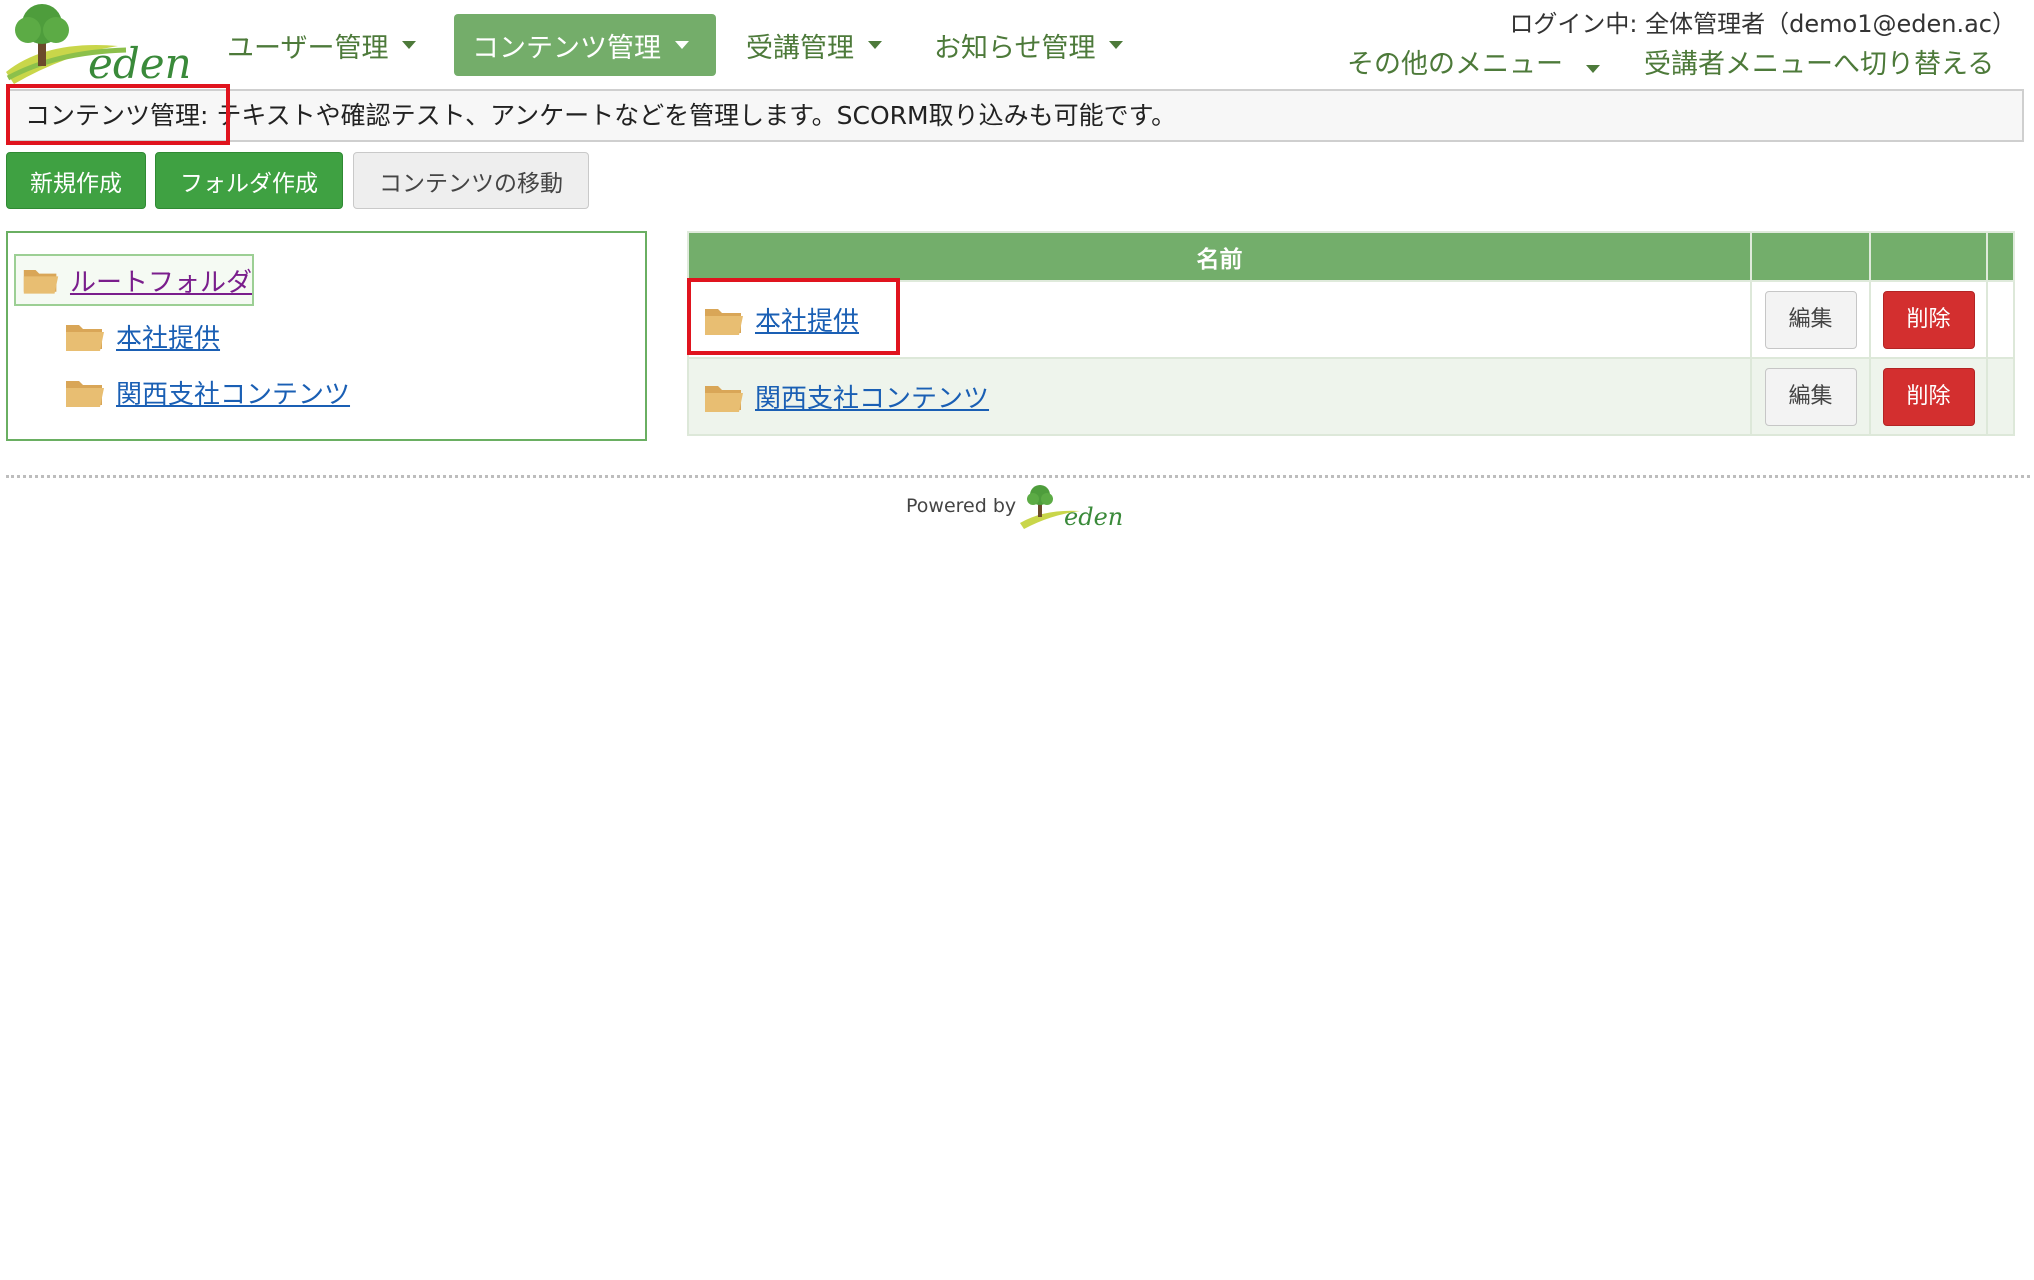 This screenshot has width=2034, height=1280. What do you see at coordinates (692, 115) in the screenshot?
I see `page-description-text: テキストや確認テスト、アンケートなどを管理します。SCORM取り込みも可能です。` at bounding box center [692, 115].